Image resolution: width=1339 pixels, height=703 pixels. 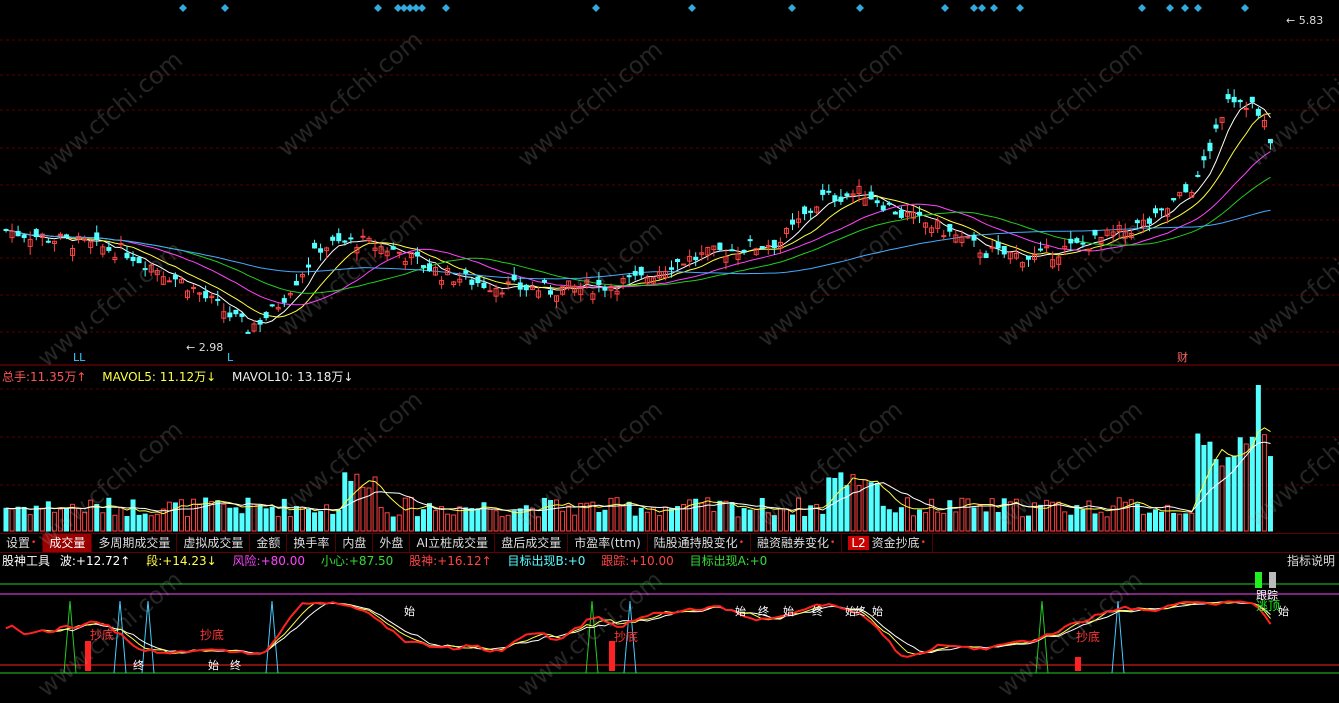 I want to click on tab-label: AI立桩成交量, so click(x=452, y=543).